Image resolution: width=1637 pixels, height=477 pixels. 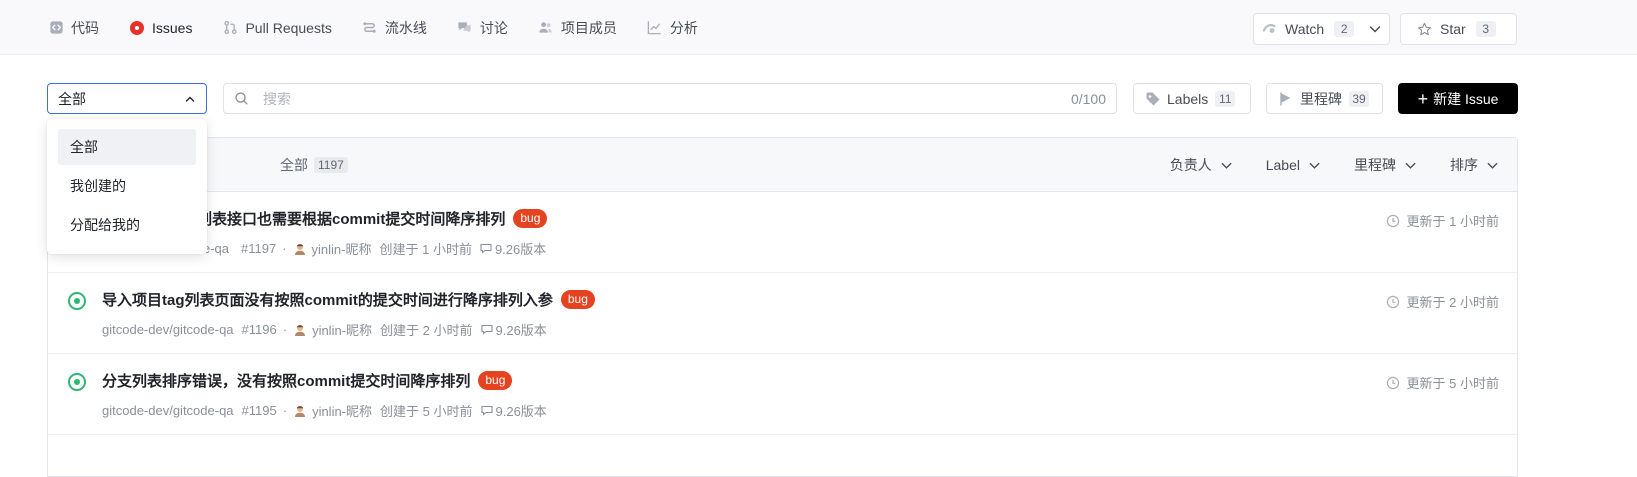 What do you see at coordinates (1442, 301) in the screenshot?
I see `issue-updated: 更新于 2 小时前` at bounding box center [1442, 301].